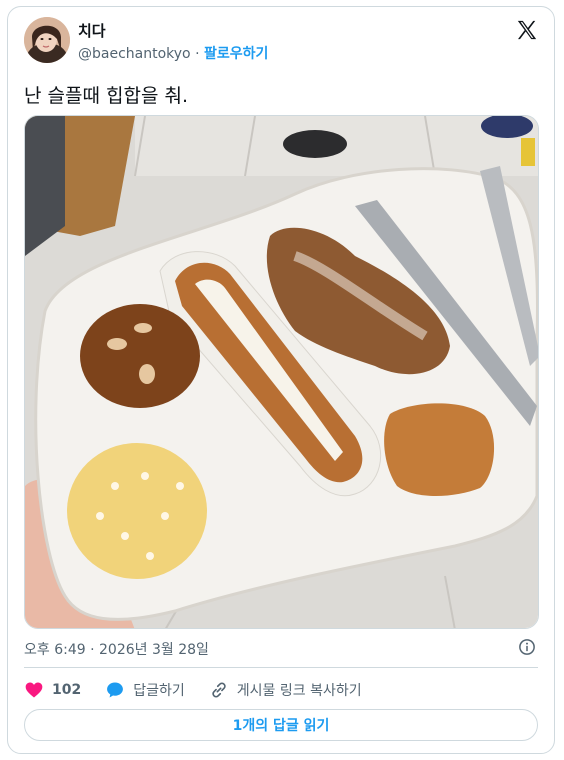 The image size is (564, 760). Describe the element at coordinates (281, 725) in the screenshot. I see `read-replies-button: 1개의 답글 읽기` at that location.